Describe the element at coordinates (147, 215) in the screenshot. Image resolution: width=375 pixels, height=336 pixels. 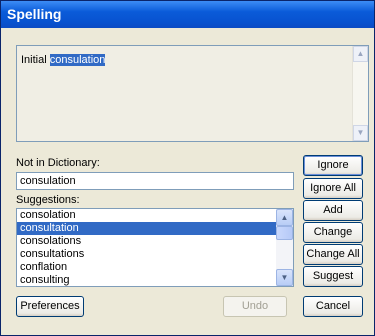
I see `suggestion-item-consolation: consolation` at that location.